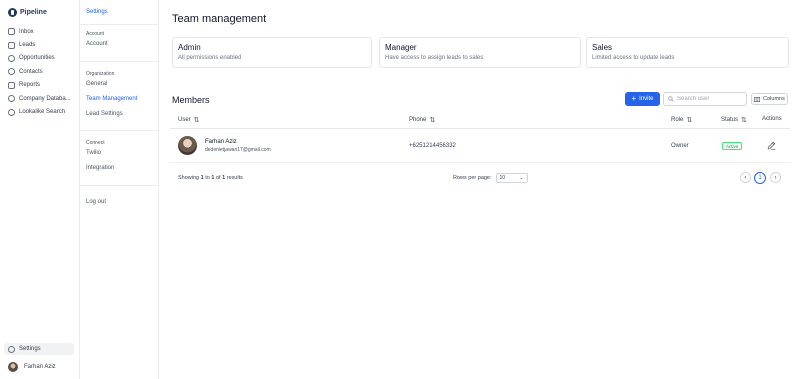  Describe the element at coordinates (760, 177) in the screenshot. I see `page-number-button: 1` at that location.